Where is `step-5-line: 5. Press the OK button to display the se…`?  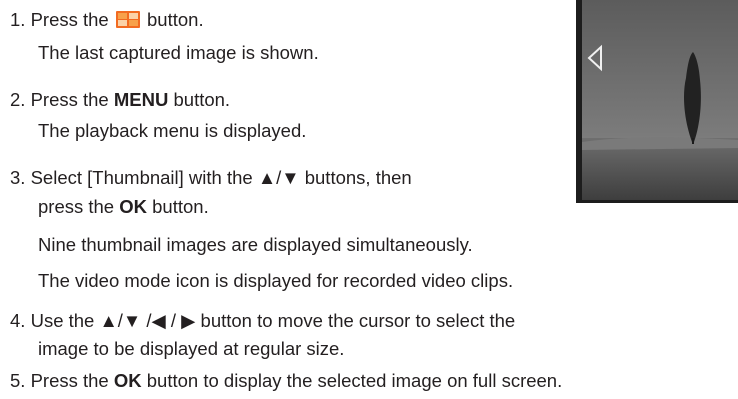 step-5-line: 5. Press the OK button to display the se… is located at coordinates (286, 381).